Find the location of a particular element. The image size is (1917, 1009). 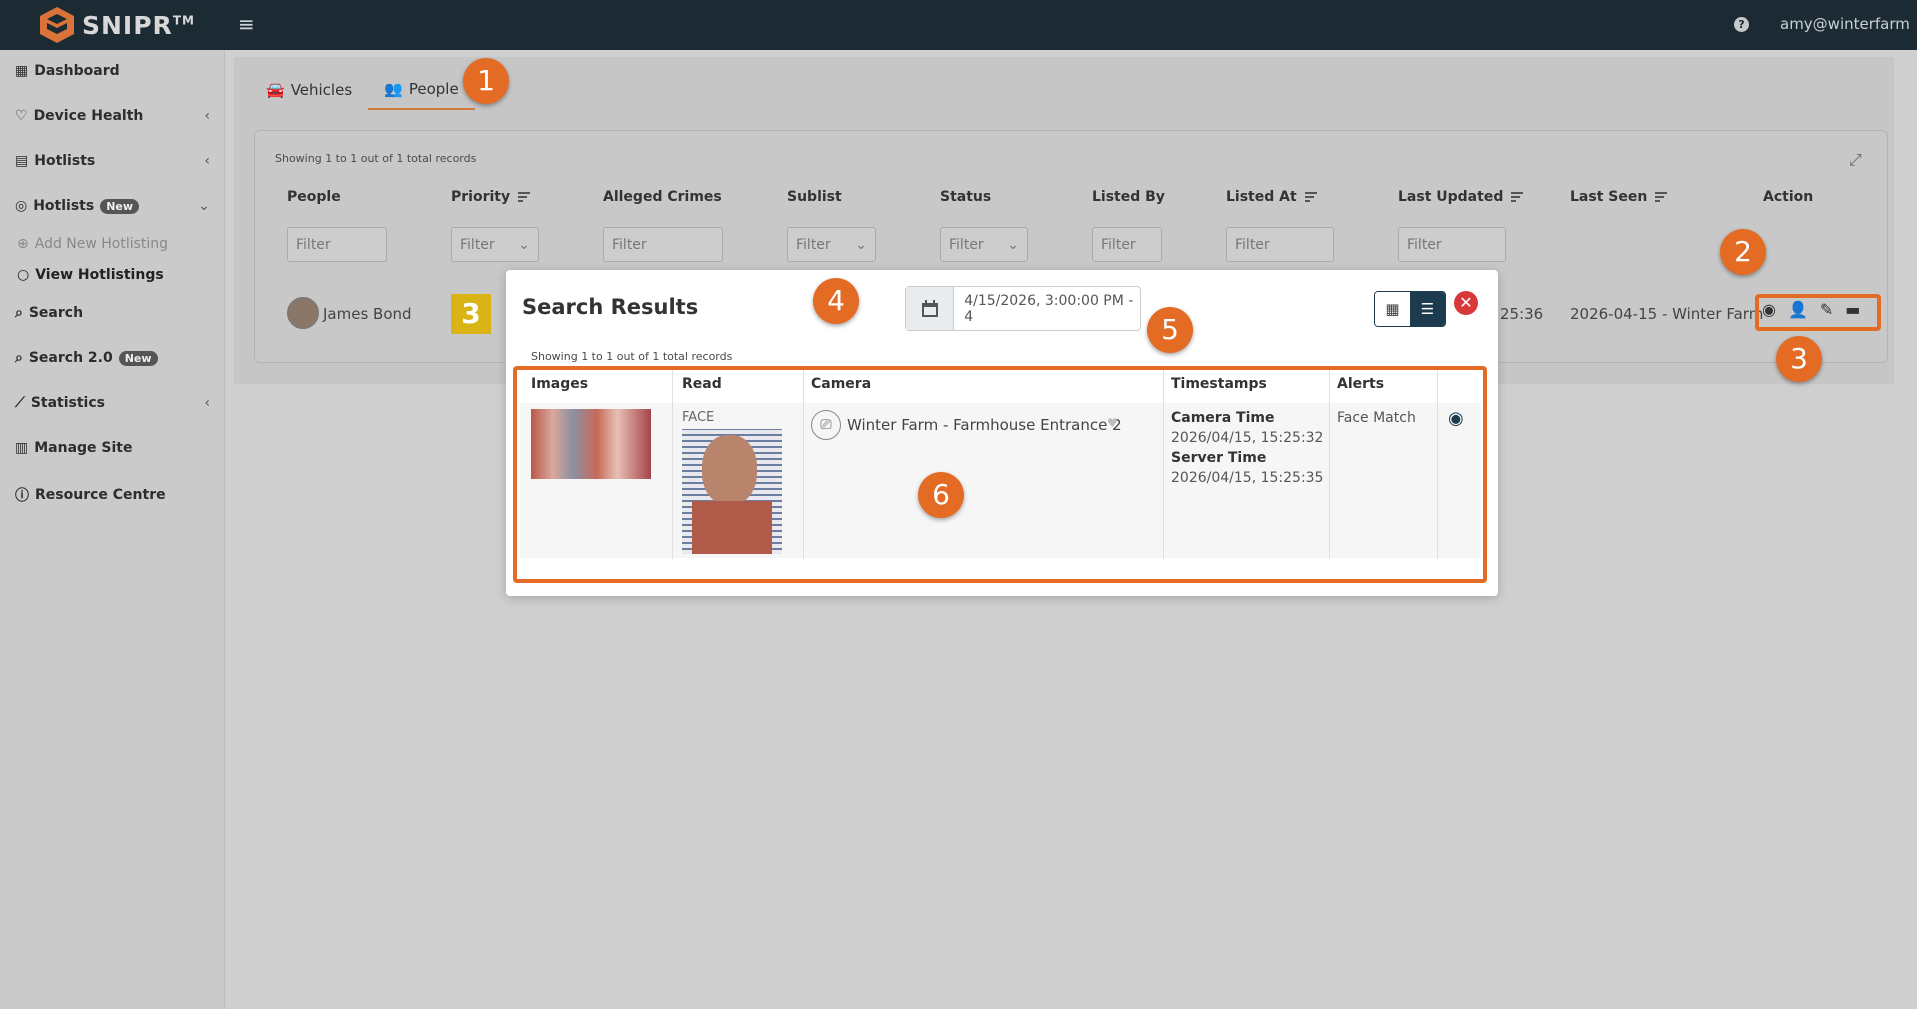

list-view-icon: ☰ is located at coordinates (1427, 309).